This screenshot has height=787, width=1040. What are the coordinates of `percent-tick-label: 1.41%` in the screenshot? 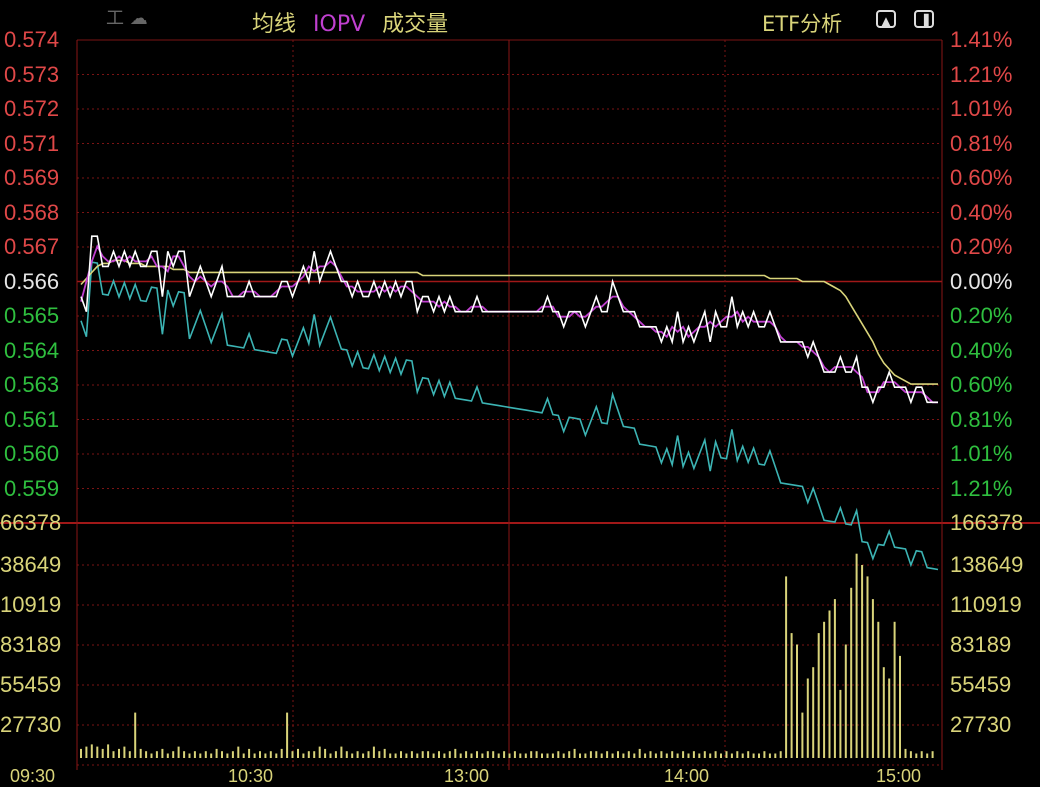 It's located at (981, 39).